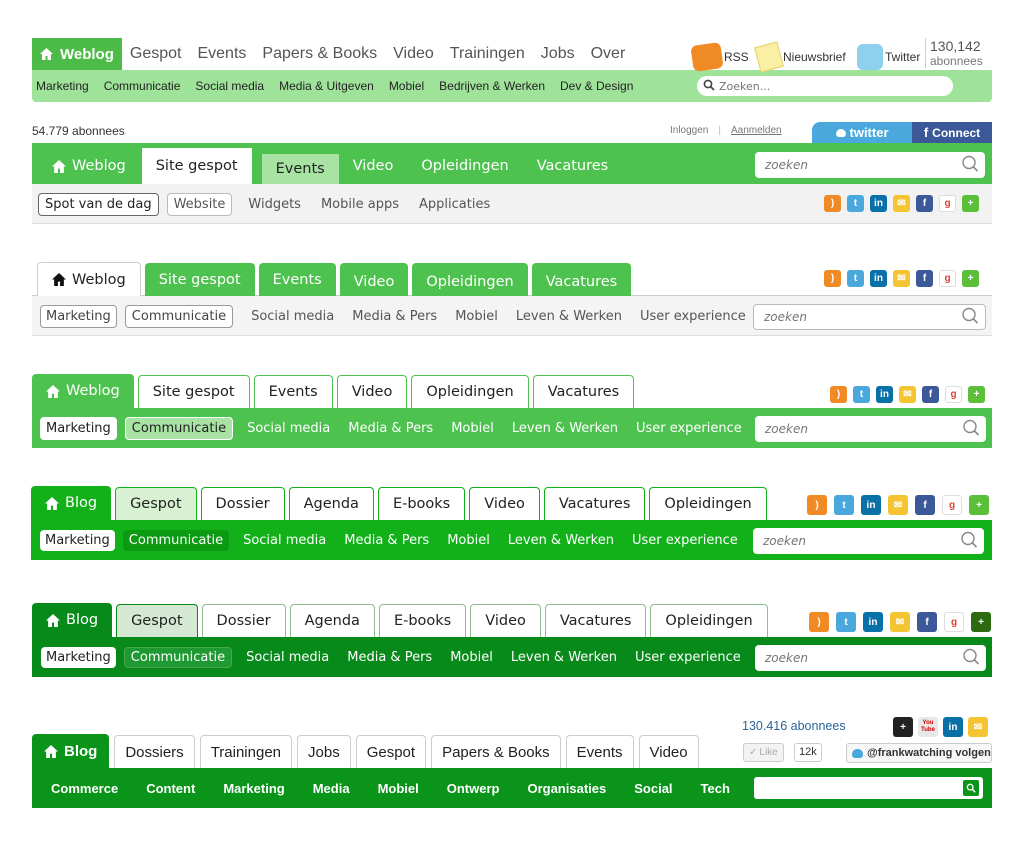 The image size is (1024, 843). What do you see at coordinates (284, 540) in the screenshot?
I see `subnav-socialmedia-v5: Social media` at bounding box center [284, 540].